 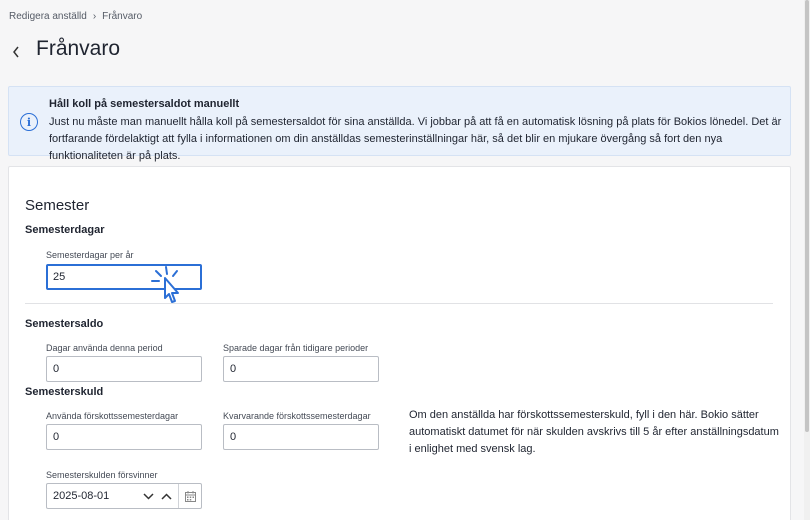 What do you see at coordinates (297, 416) in the screenshot?
I see `label-advance-remaining: Kvarvarande förskottssemesterdagar` at bounding box center [297, 416].